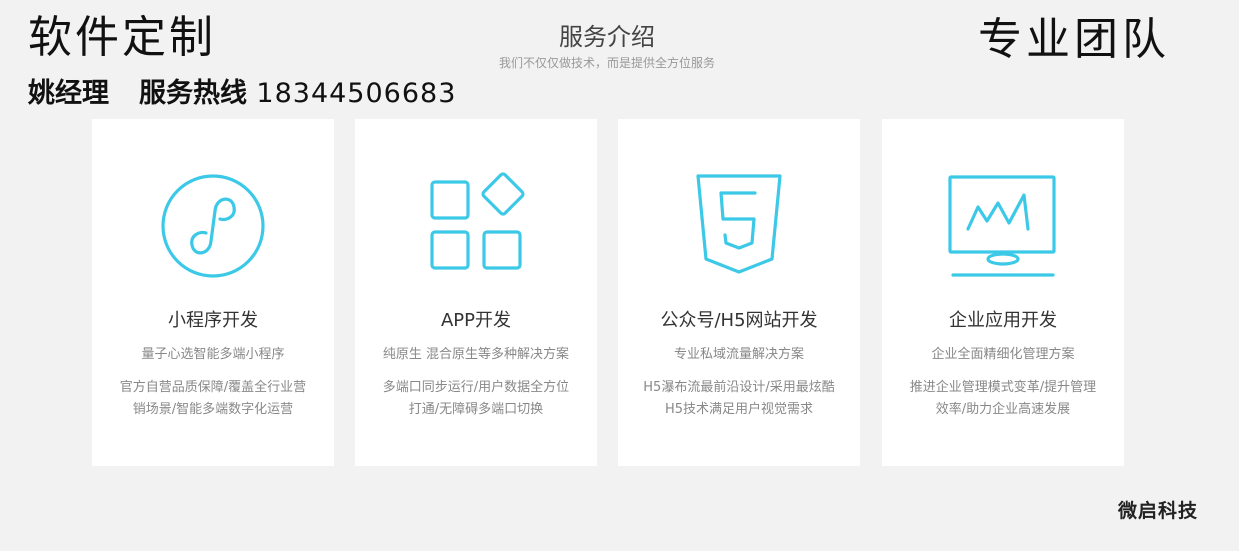 Image resolution: width=1239 pixels, height=551 pixels. What do you see at coordinates (1003, 399) in the screenshot?
I see `card-description: 推进企业管理模式变革/提升管理 效率/助力企业高速发展` at bounding box center [1003, 399].